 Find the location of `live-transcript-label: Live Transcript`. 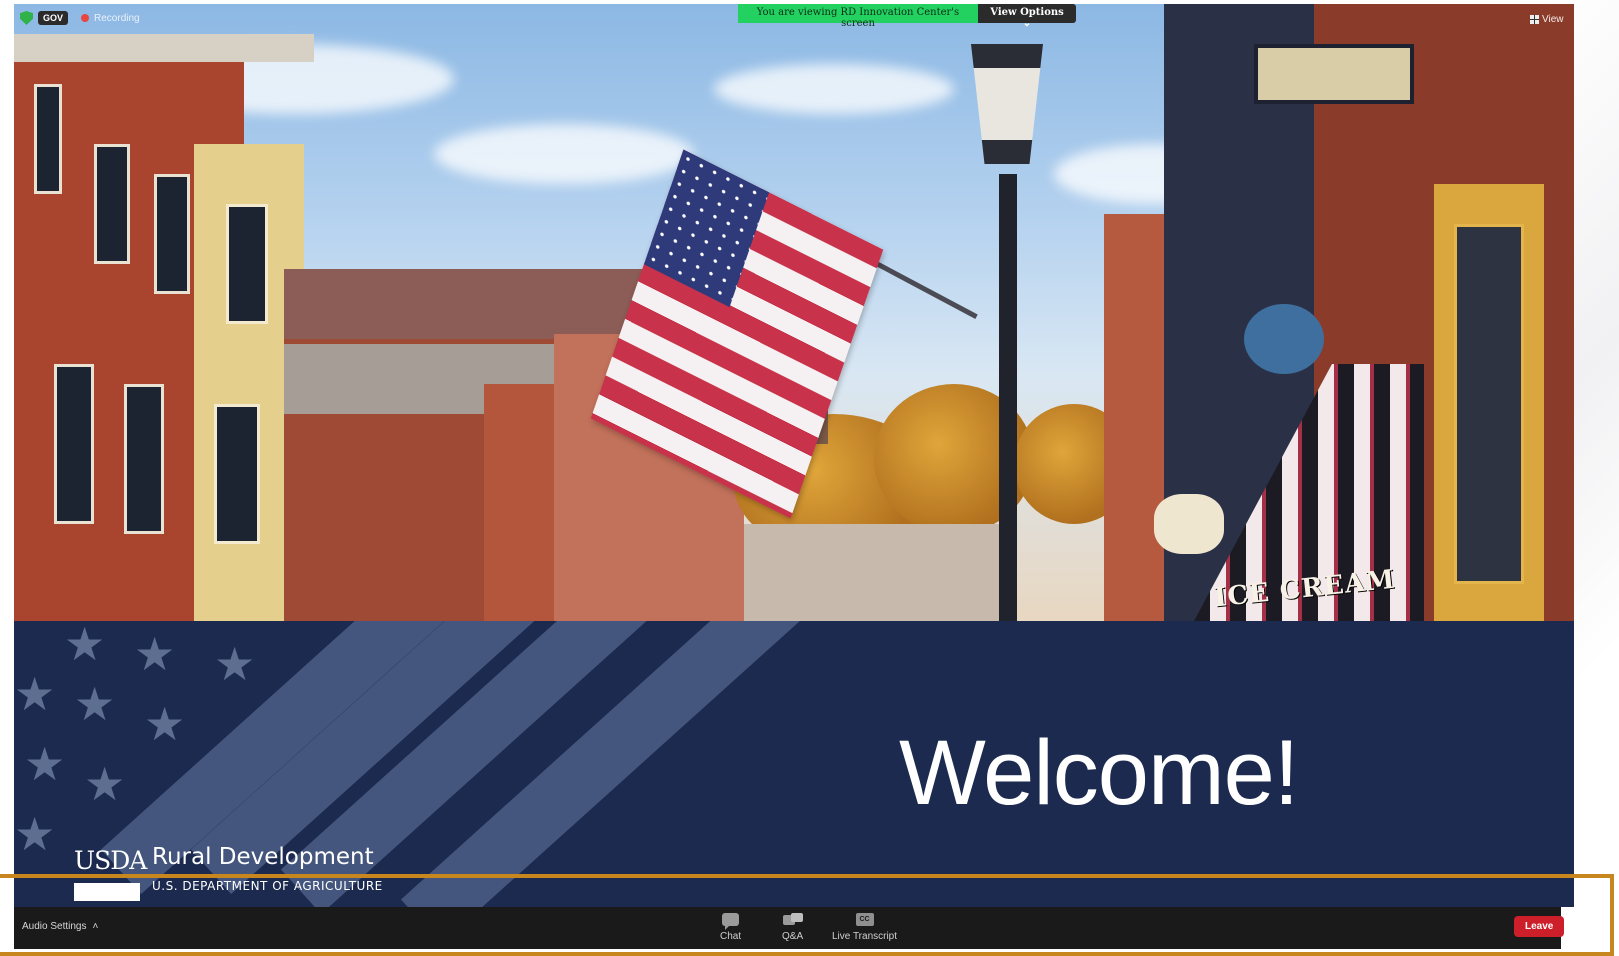

live-transcript-label: Live Transcript is located at coordinates (865, 936).